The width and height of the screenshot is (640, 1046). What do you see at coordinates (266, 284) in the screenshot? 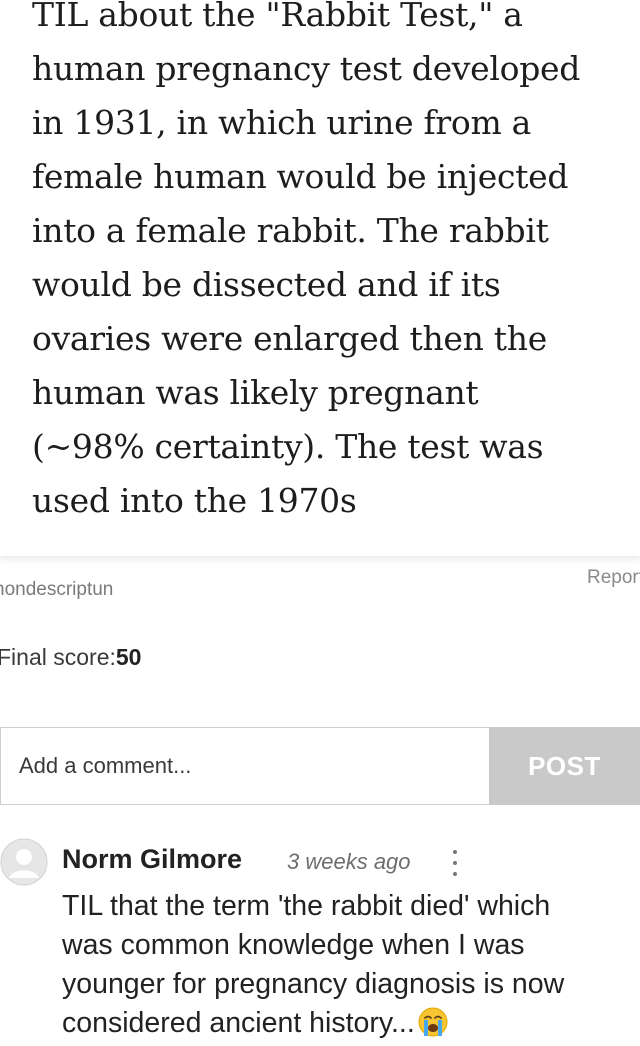
I see `post-text-line: would be dissected and if its` at bounding box center [266, 284].